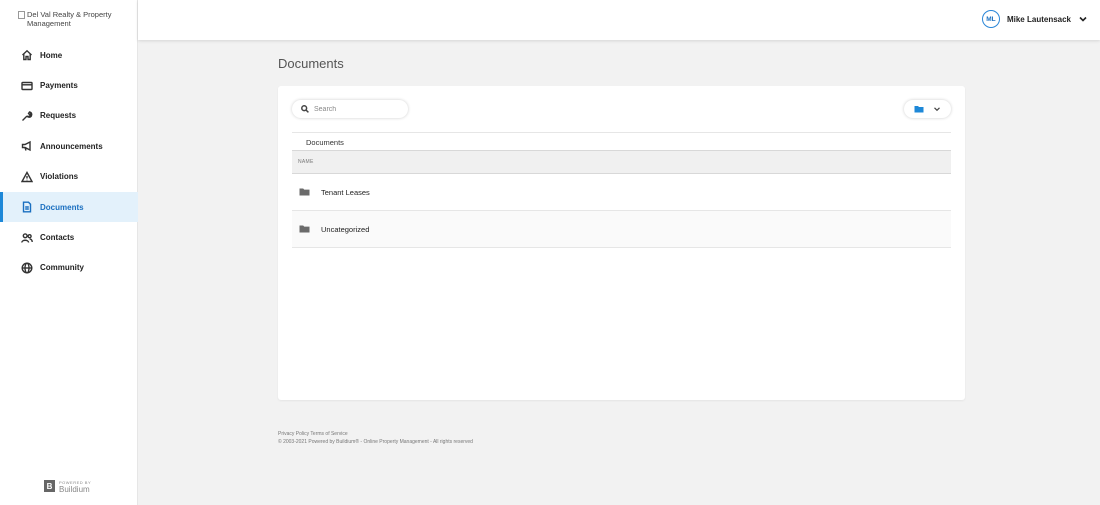  Describe the element at coordinates (927, 109) in the screenshot. I see `view-toggle-dropdown` at that location.